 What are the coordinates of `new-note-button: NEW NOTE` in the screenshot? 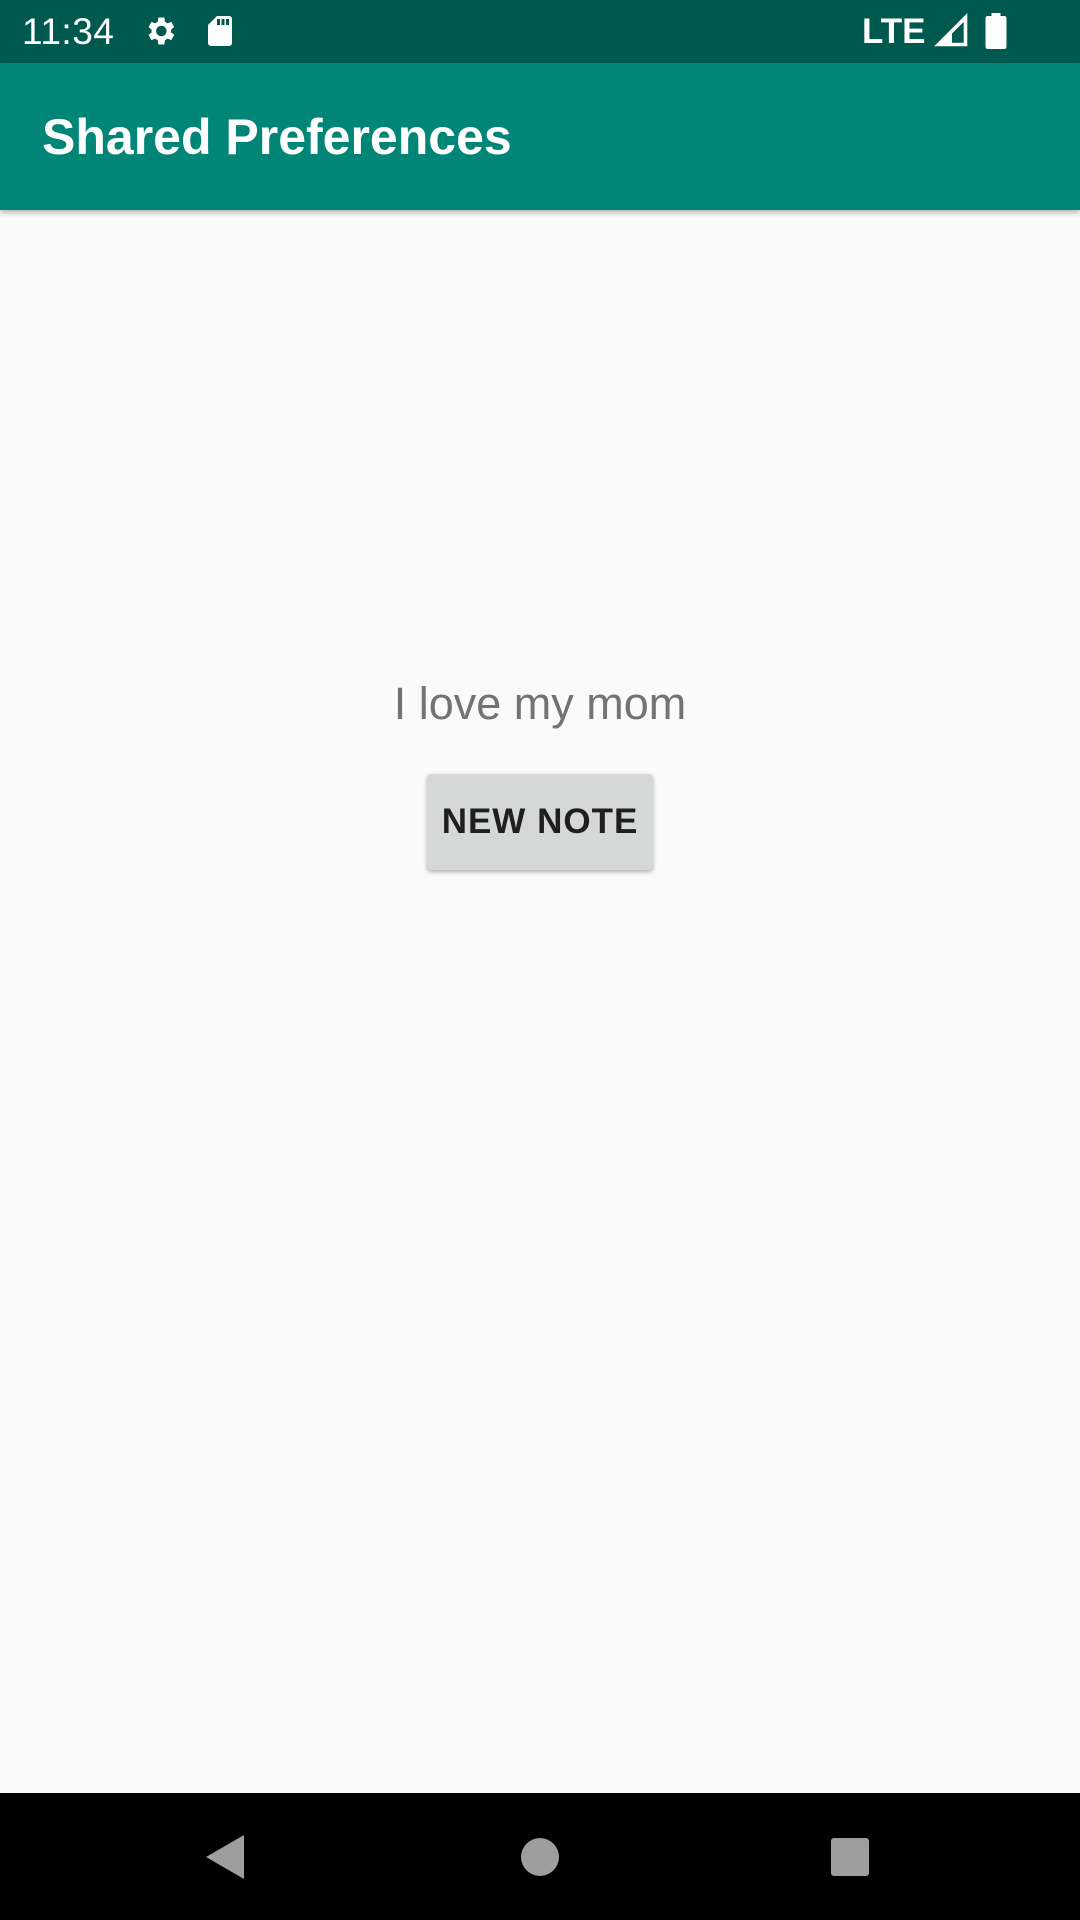 It's located at (540, 822).